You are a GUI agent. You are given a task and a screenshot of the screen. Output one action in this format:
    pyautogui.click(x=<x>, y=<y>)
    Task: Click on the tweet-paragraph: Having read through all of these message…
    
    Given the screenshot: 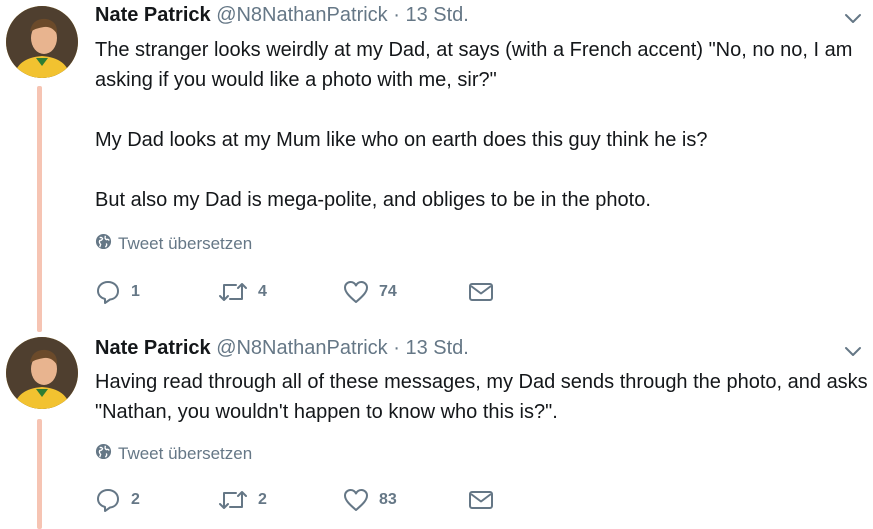 What is the action you would take?
    pyautogui.click(x=481, y=397)
    